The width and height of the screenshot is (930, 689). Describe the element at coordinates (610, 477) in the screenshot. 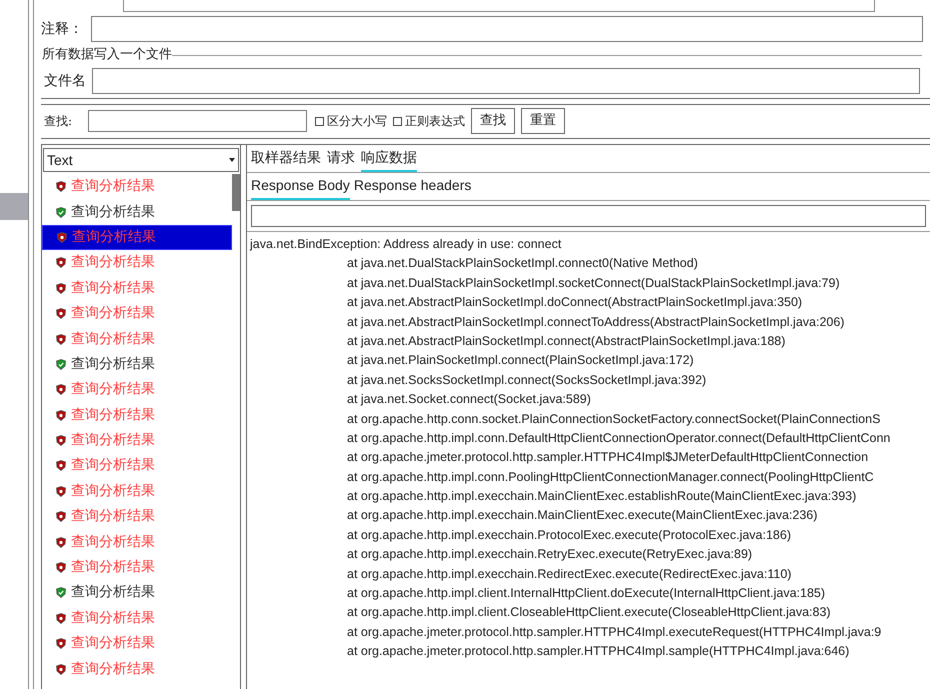

I see `stack-trace-line: at org.apache.http.impl.conn.PoolingHttpClientConnectionManager.connect(PoolingHttpClientC` at that location.